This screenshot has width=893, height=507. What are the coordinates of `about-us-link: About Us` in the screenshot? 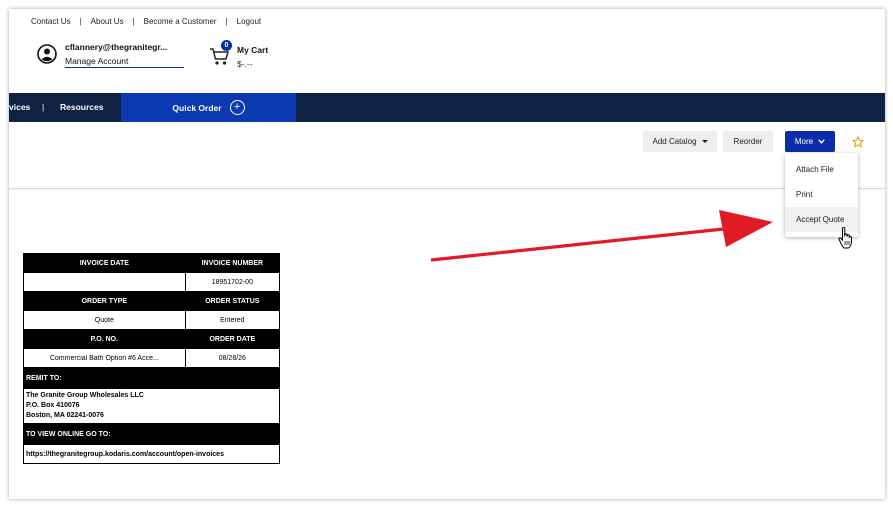 It's located at (107, 21).